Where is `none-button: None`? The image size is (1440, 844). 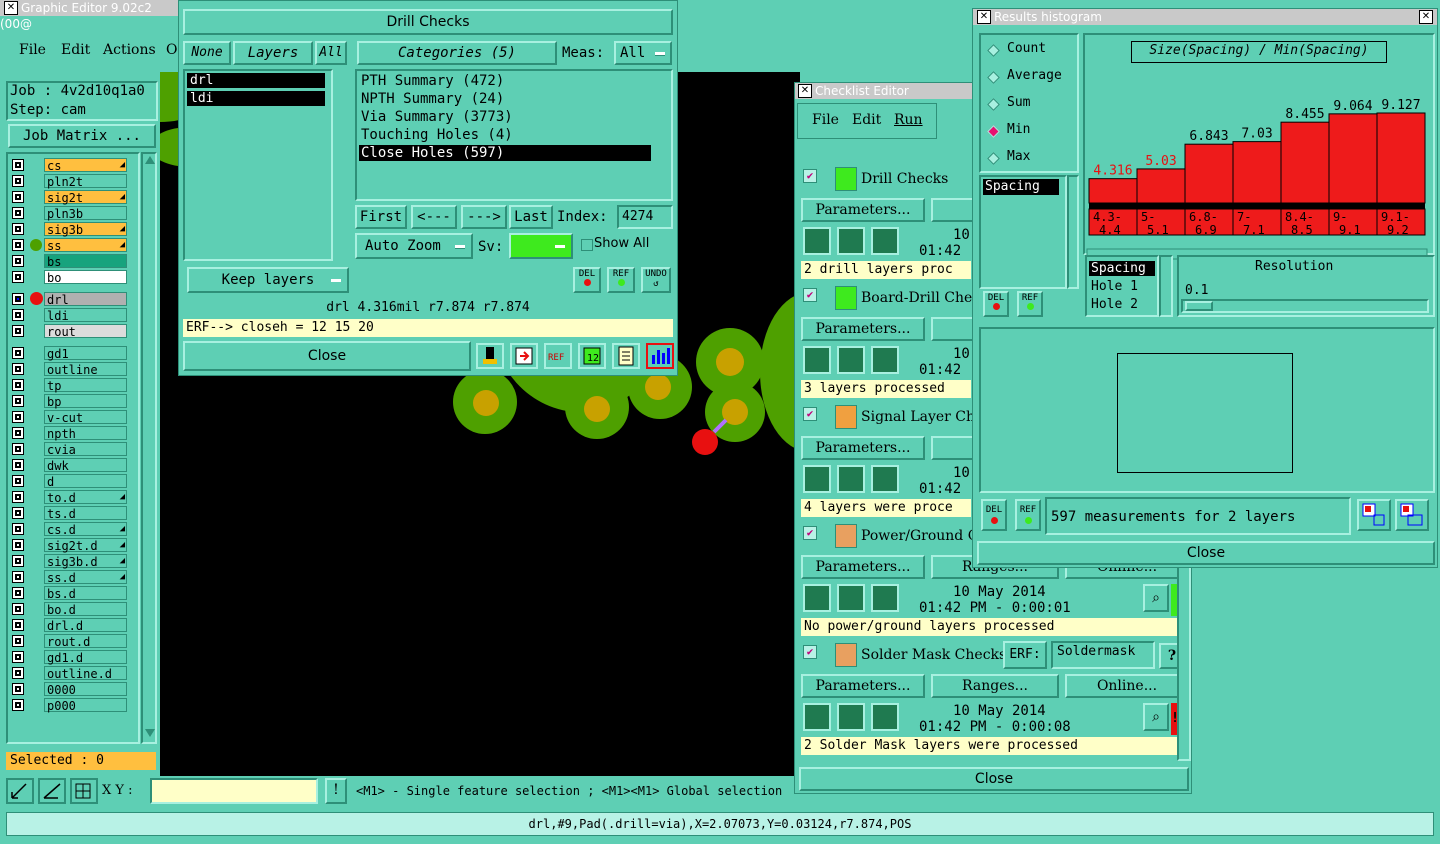
none-button: None is located at coordinates (207, 53).